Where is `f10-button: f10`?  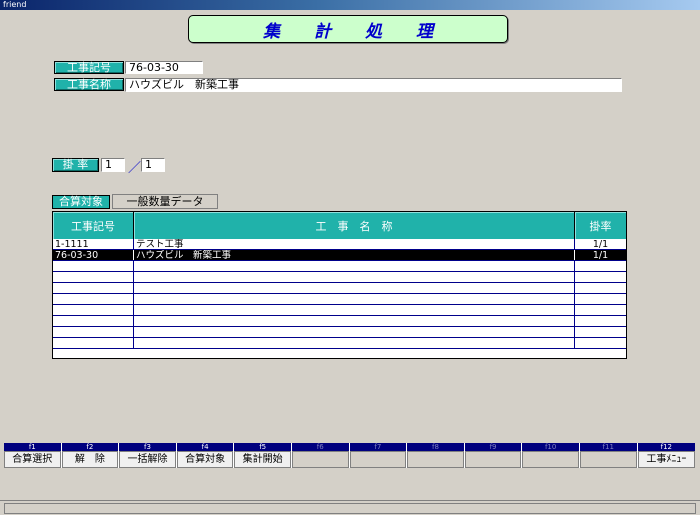
f10-button: f10 is located at coordinates (551, 455).